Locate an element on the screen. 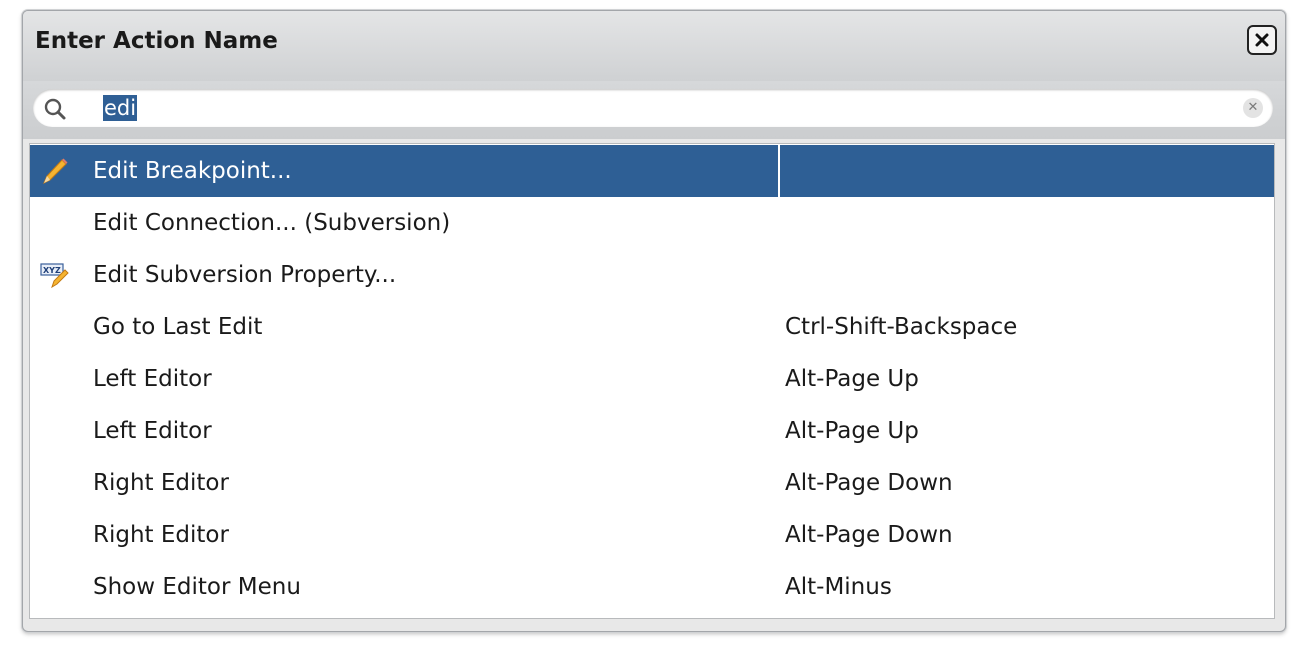 The image size is (1294, 646). svg-text: XYZ is located at coordinates (52, 270).